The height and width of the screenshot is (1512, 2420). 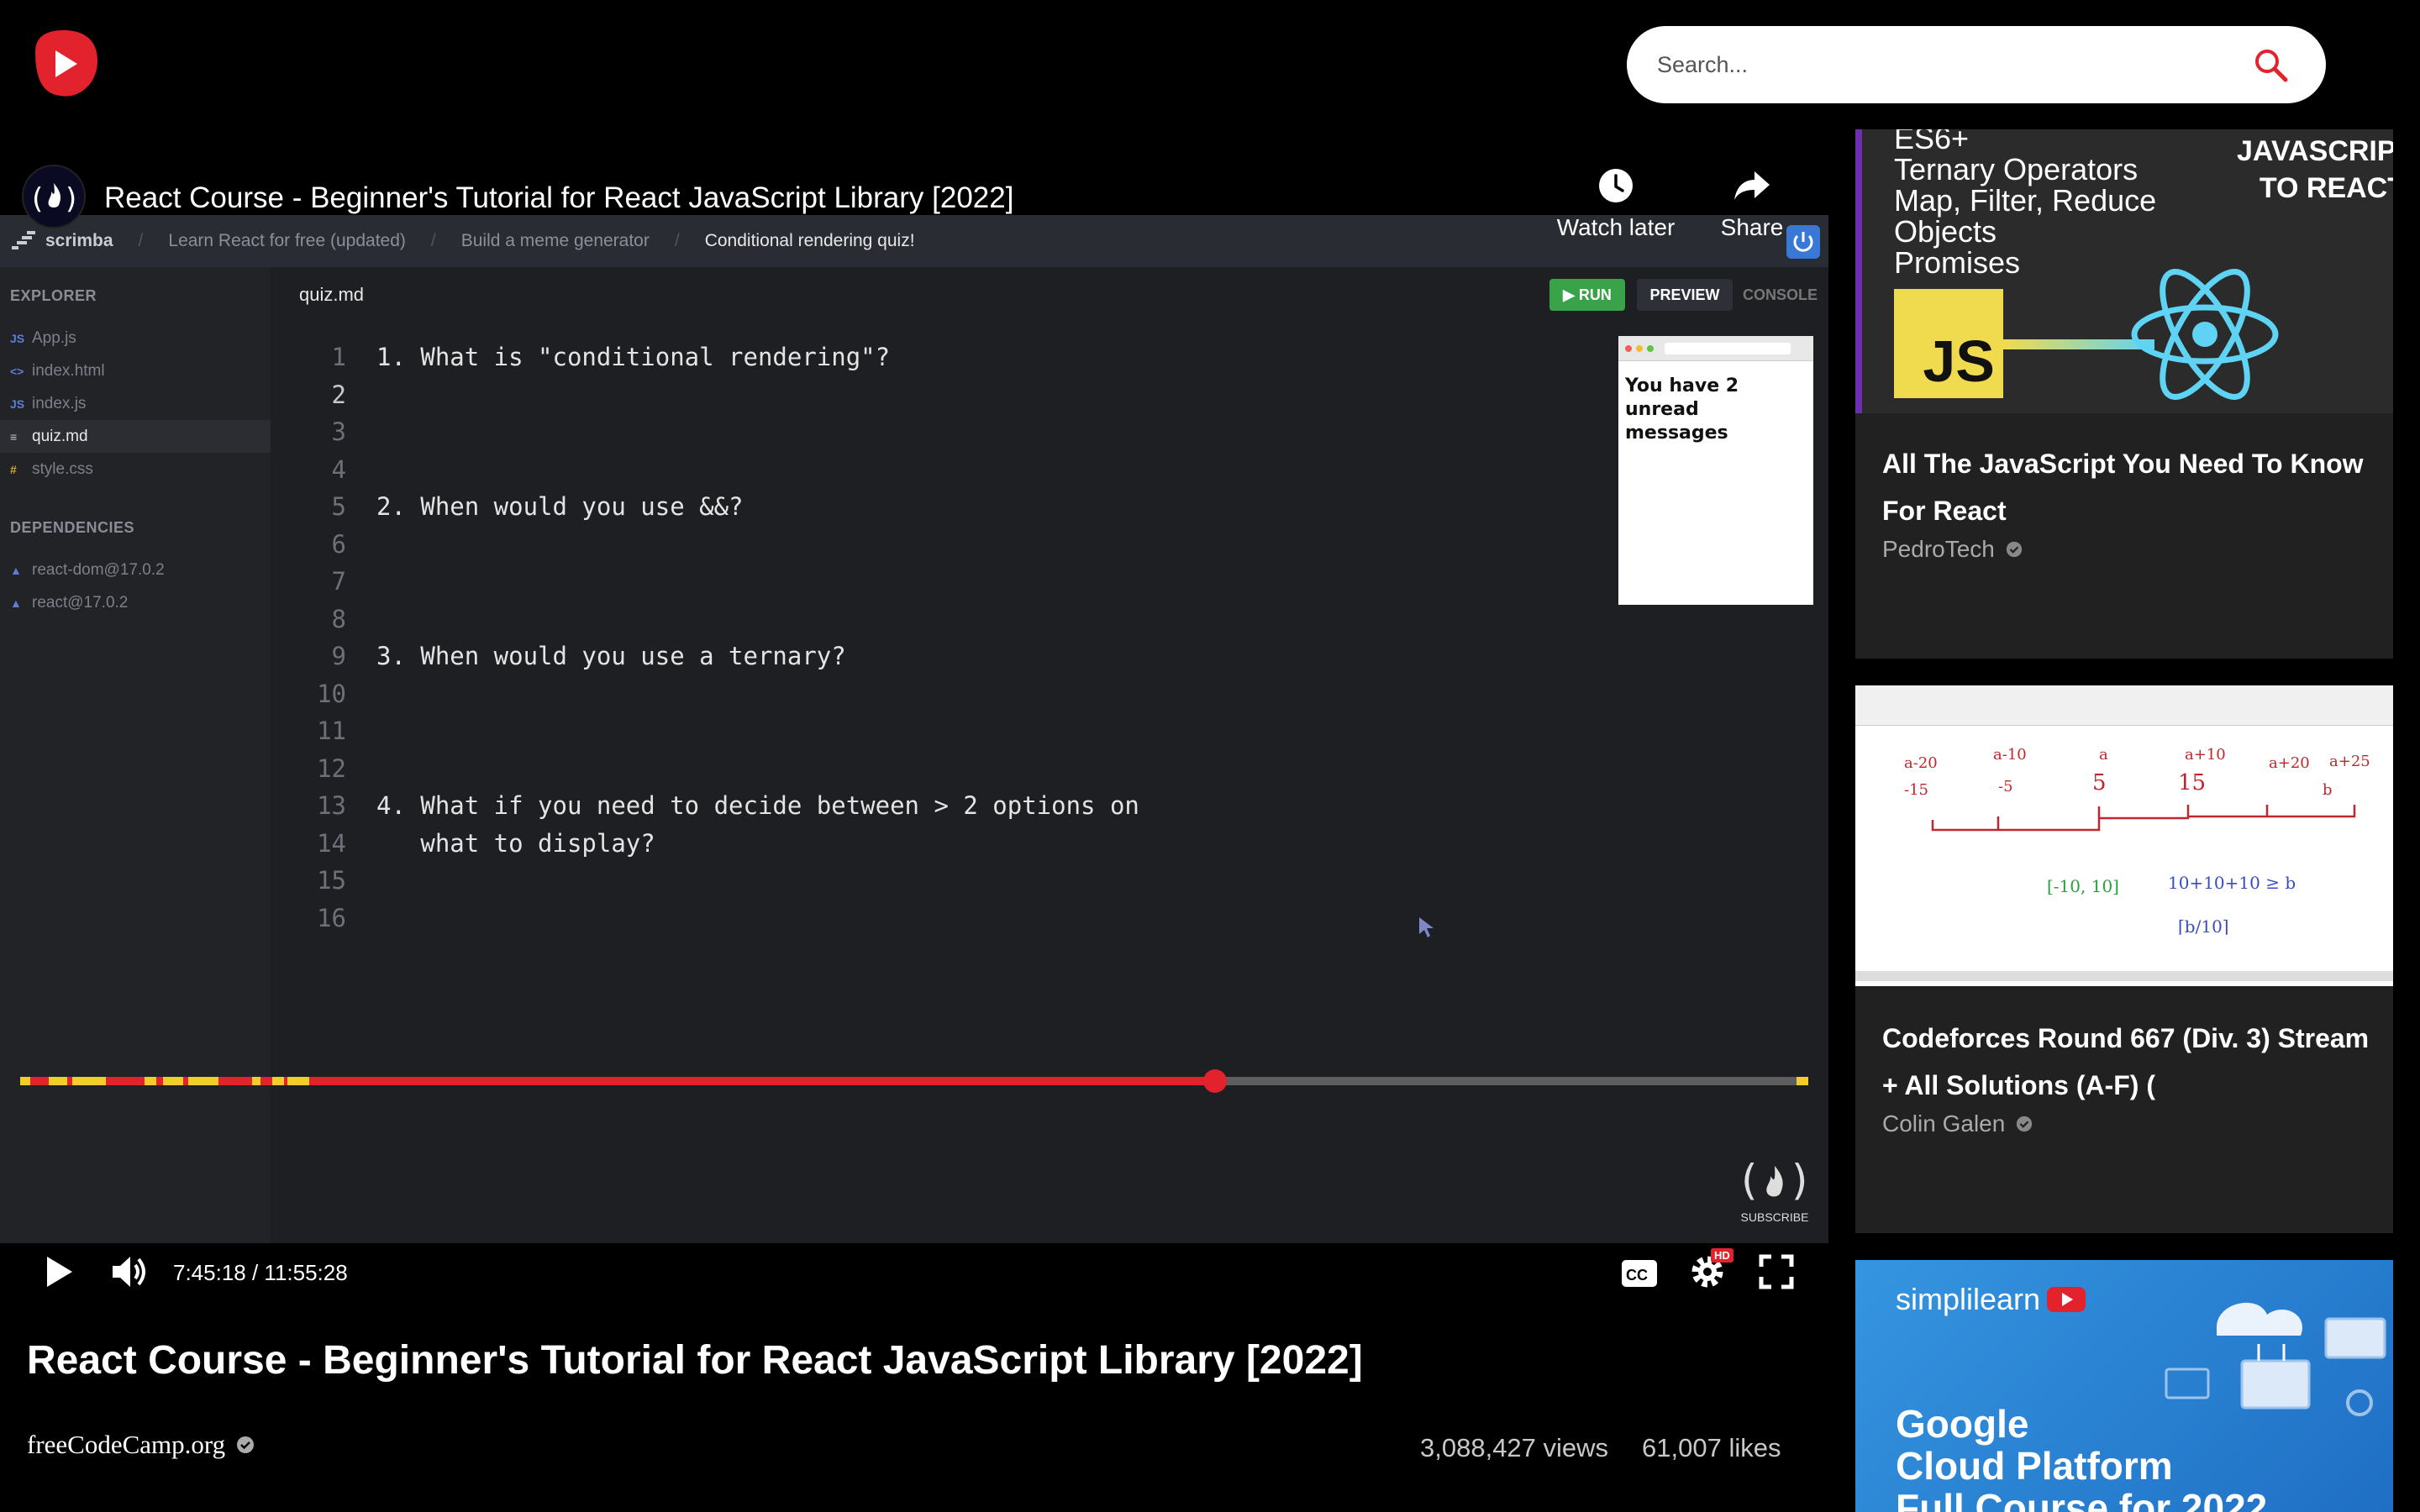 I want to click on recommendation-channel: Colin Galen, so click(x=1957, y=1123).